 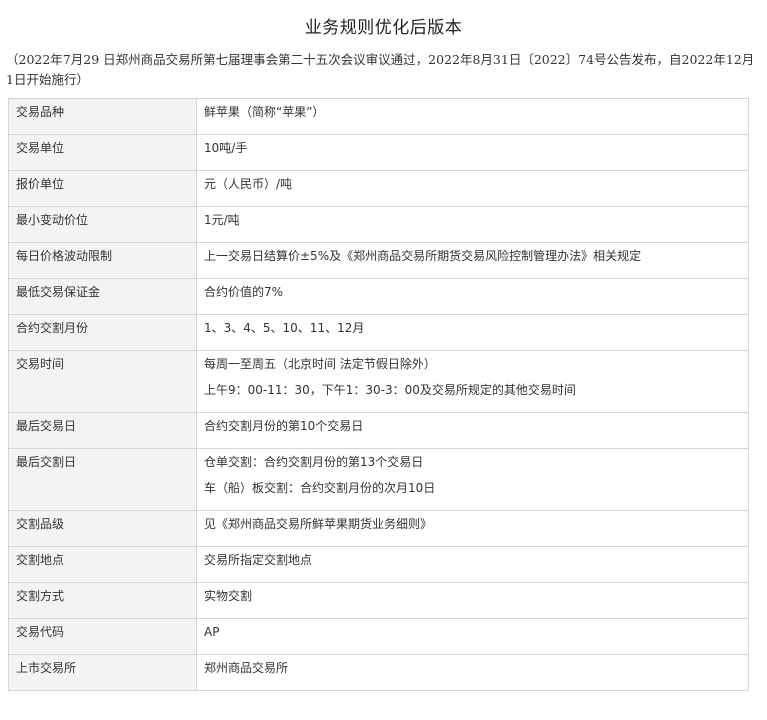 What do you see at coordinates (284, 426) in the screenshot?
I see `row-value-line: 合约交割月份的第10个交易日` at bounding box center [284, 426].